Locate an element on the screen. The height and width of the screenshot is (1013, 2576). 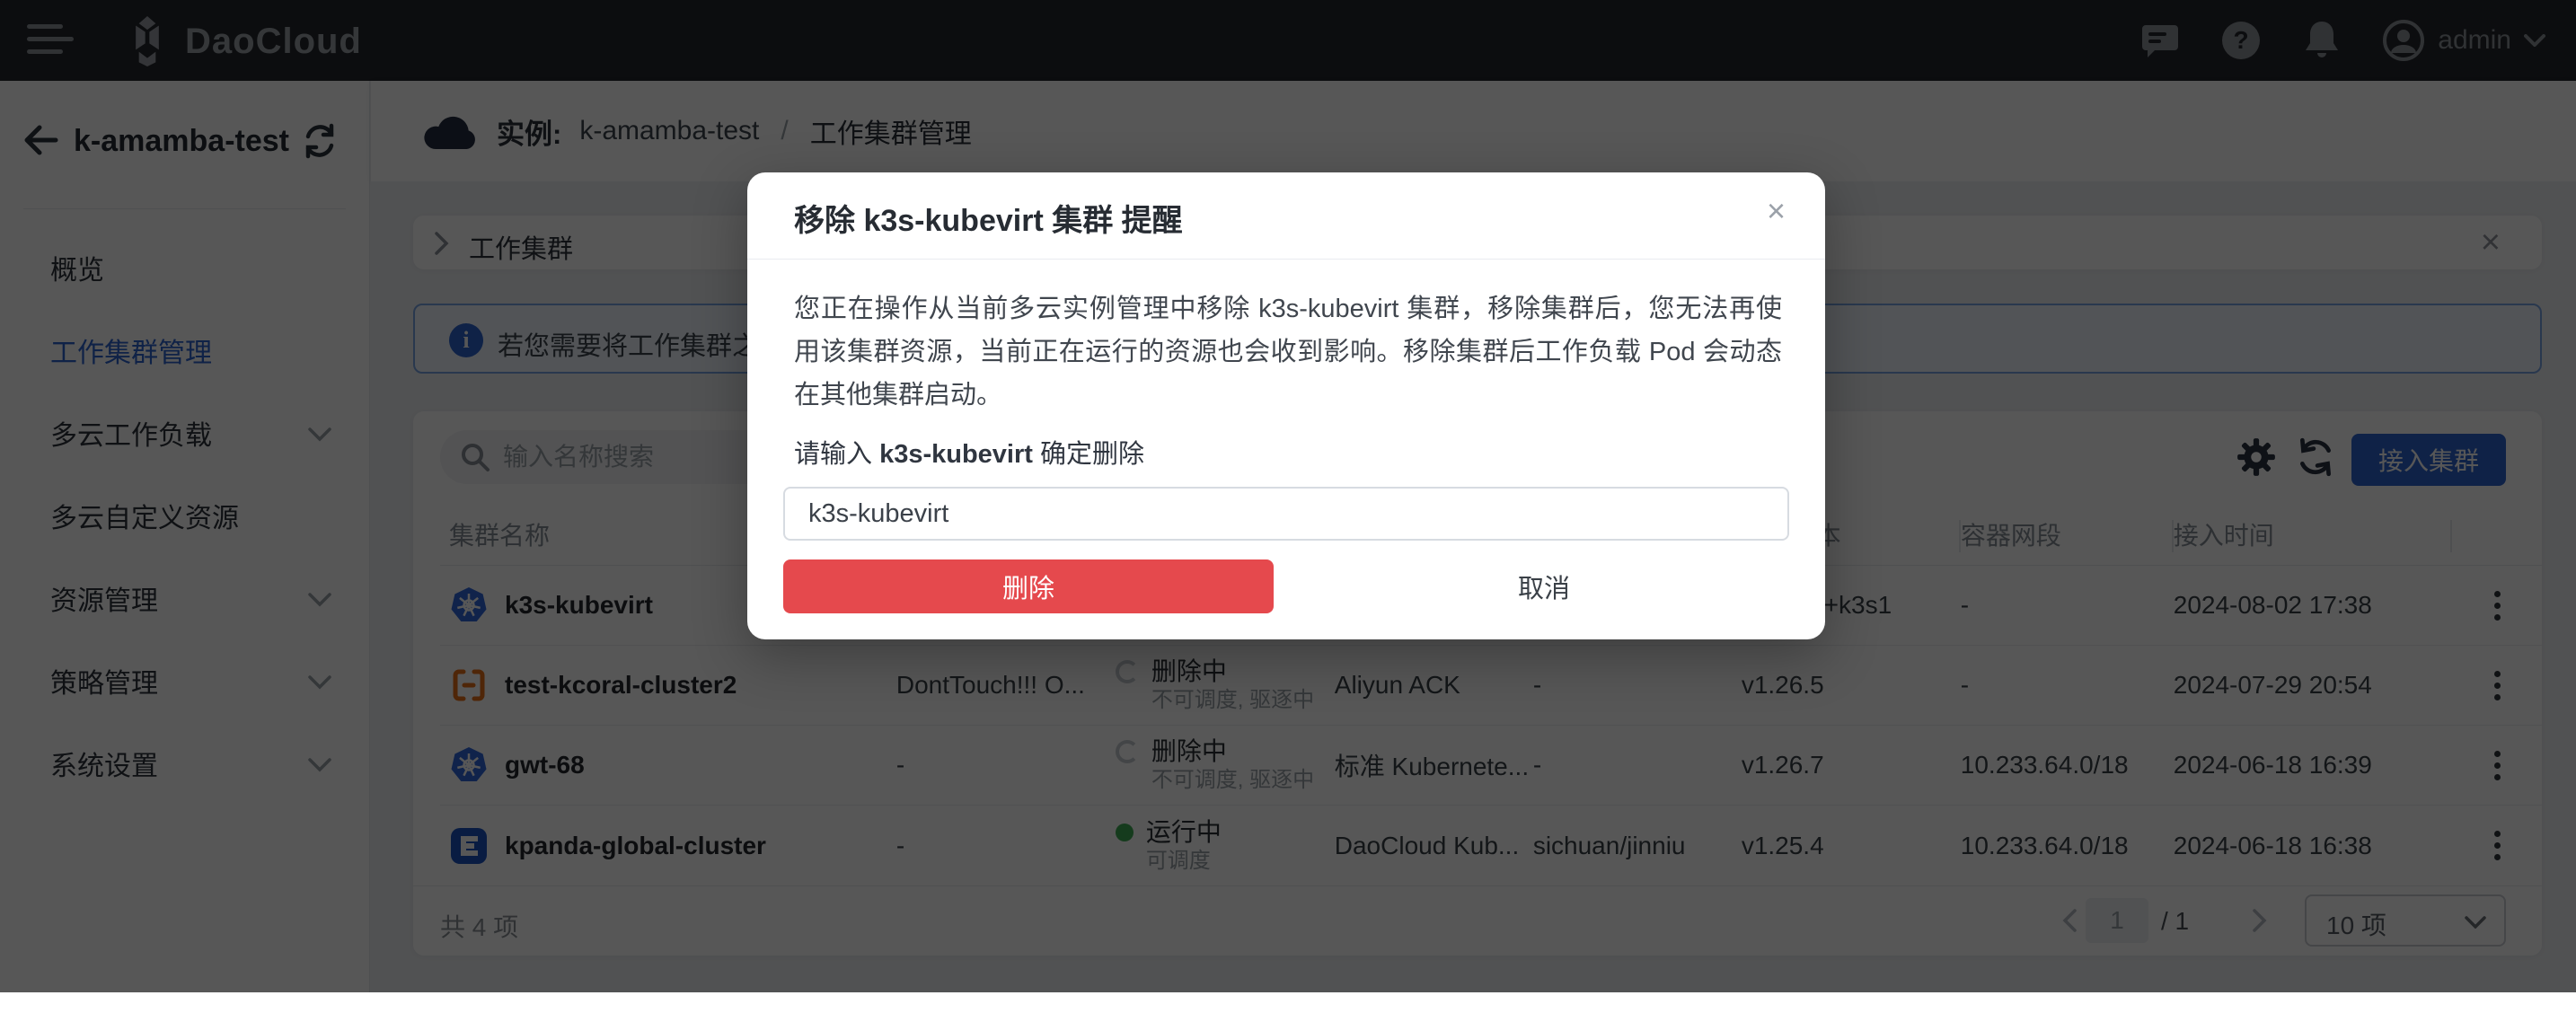
divider is located at coordinates (1286, 259).